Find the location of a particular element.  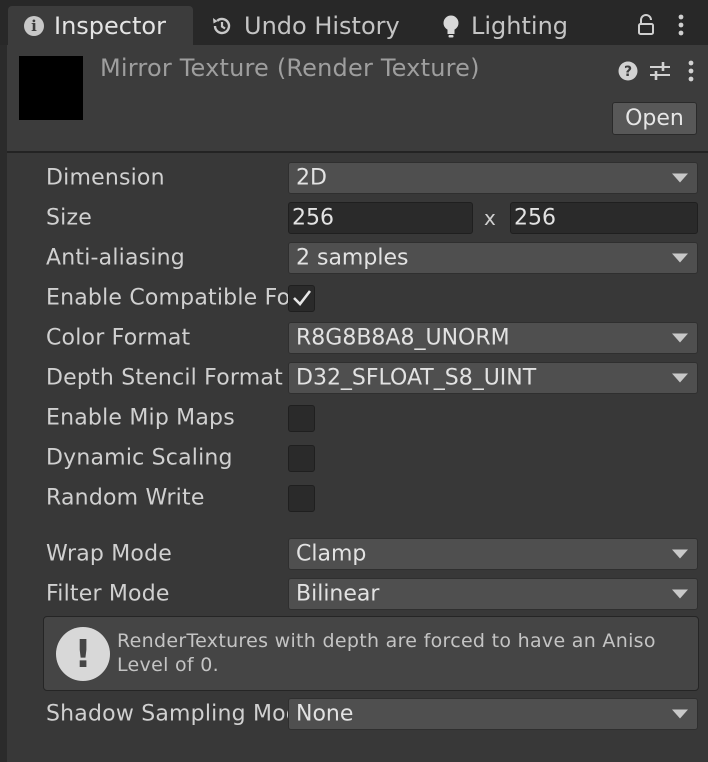

tab-lighting-label: Lighting is located at coordinates (520, 25).